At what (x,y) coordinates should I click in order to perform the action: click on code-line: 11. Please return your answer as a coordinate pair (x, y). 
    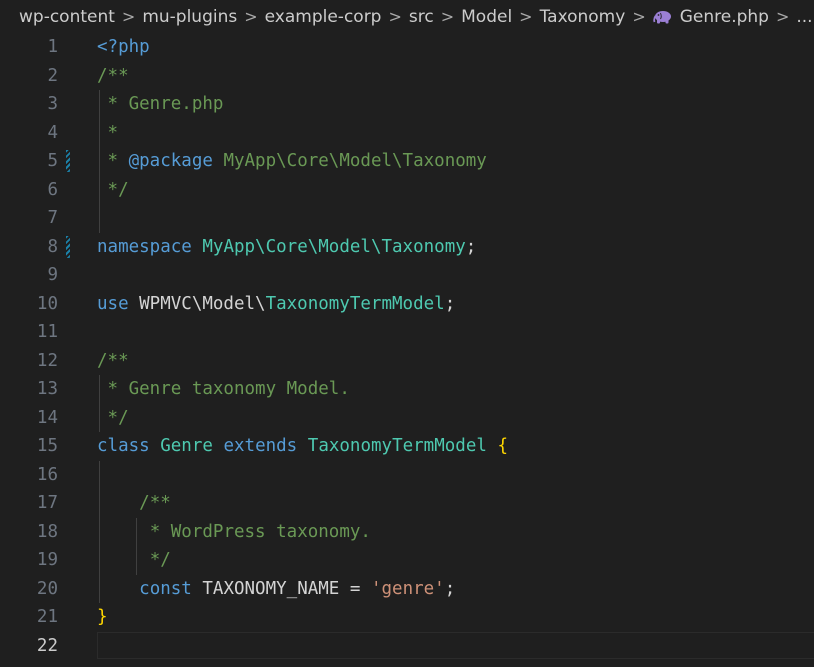
    Looking at the image, I should click on (407, 332).